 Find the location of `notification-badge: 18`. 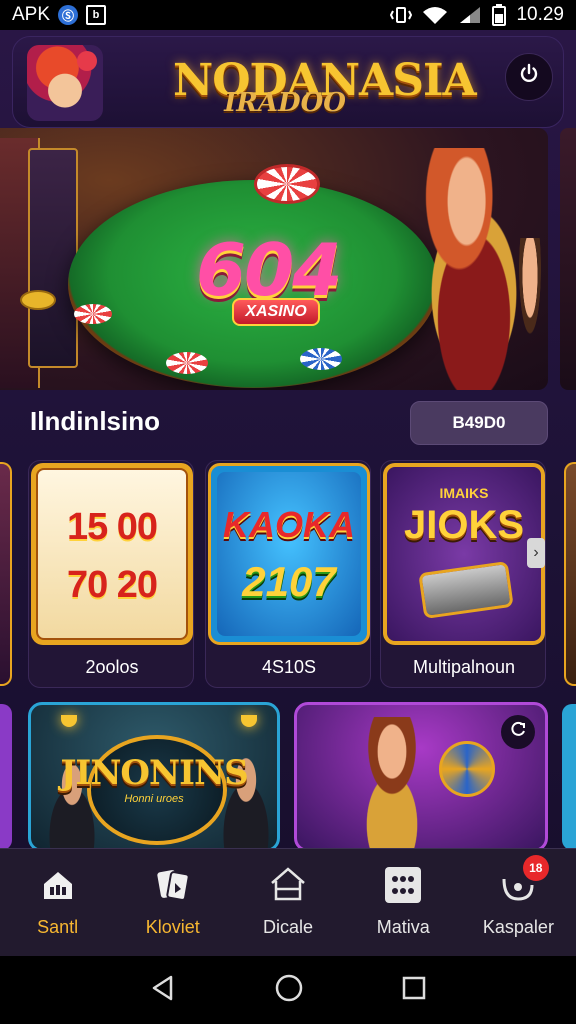

notification-badge: 18 is located at coordinates (535, 868).